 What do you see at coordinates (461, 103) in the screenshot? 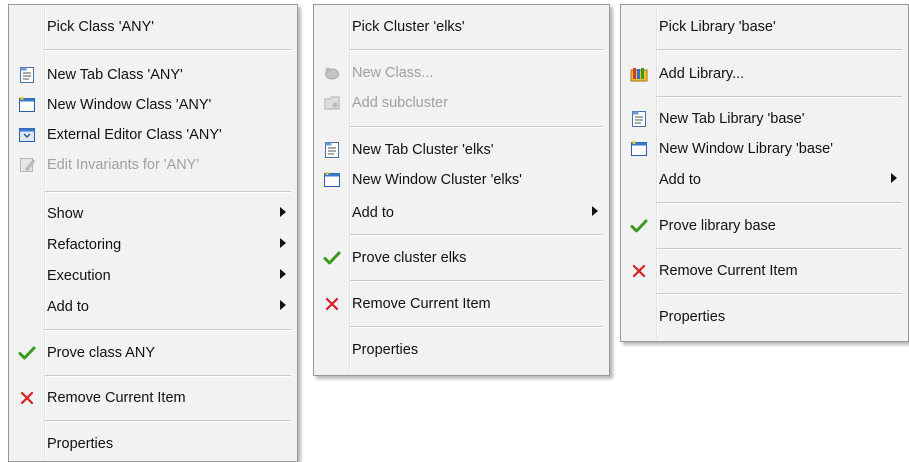
I see `menu-item-add-subcluster: Add subcluster` at bounding box center [461, 103].